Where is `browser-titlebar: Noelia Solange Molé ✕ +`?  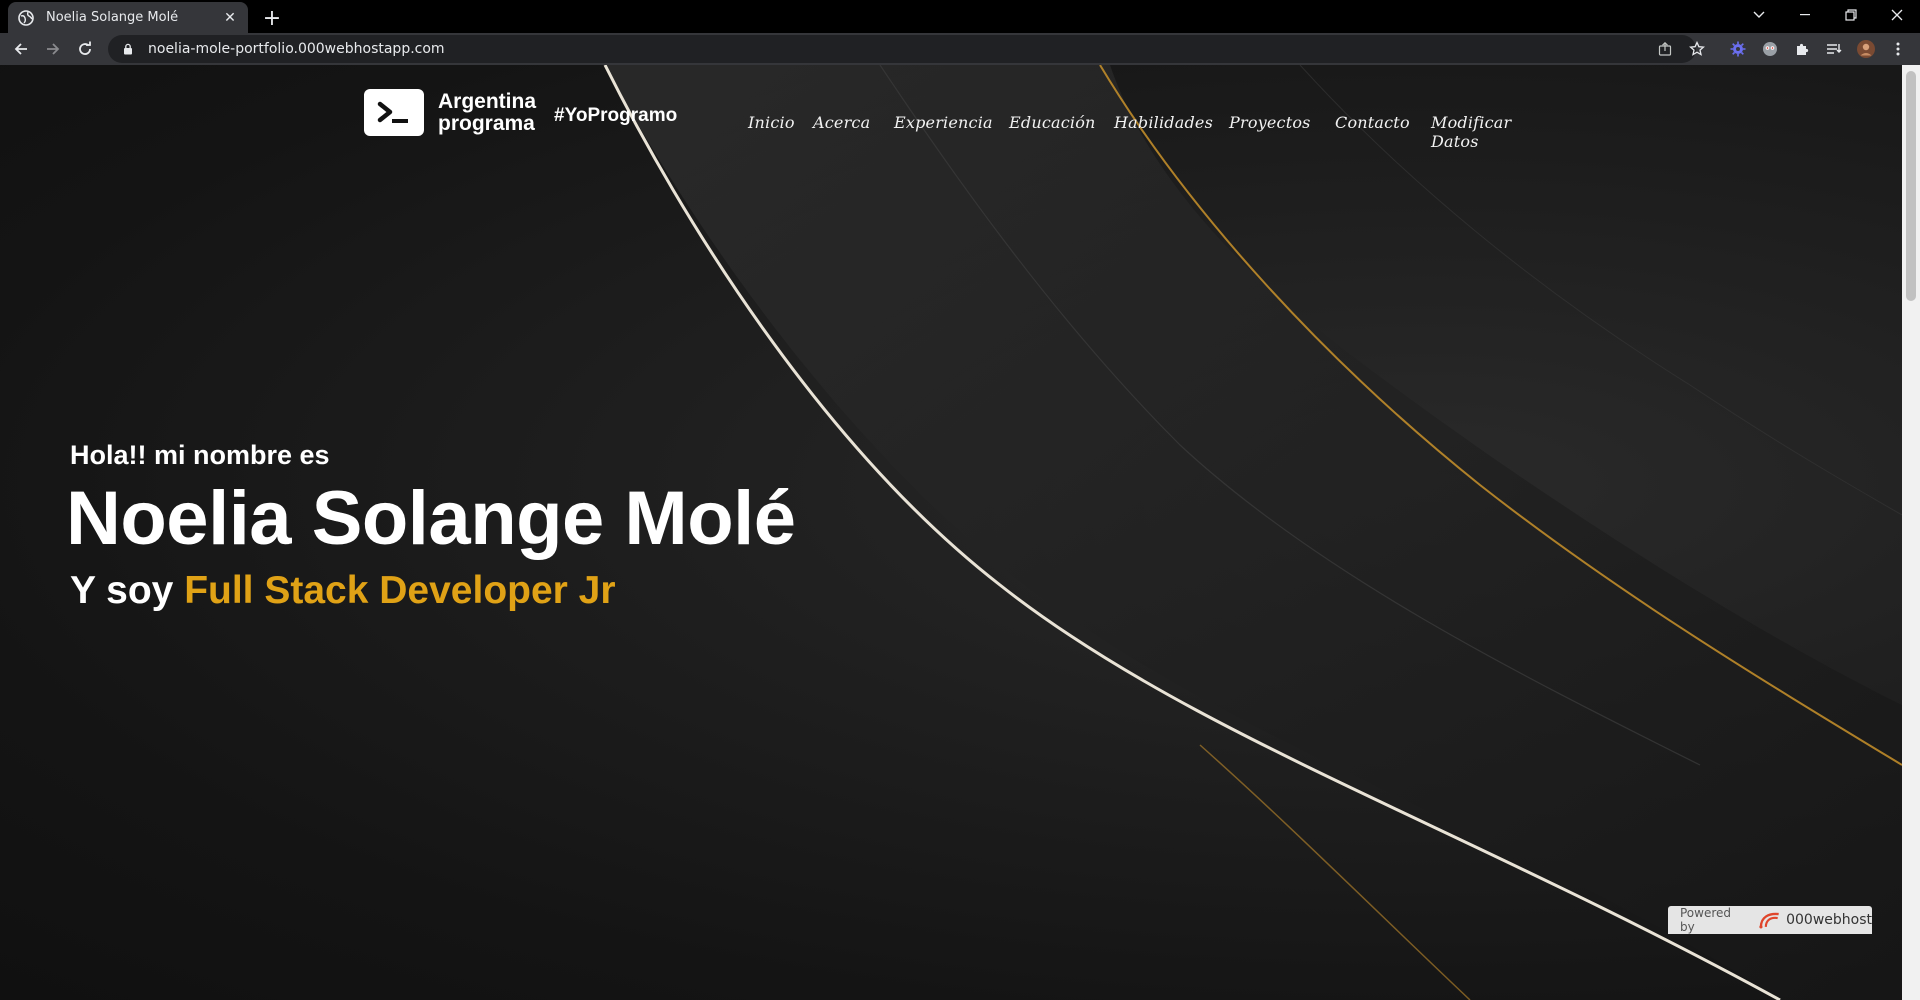 browser-titlebar: Noelia Solange Molé ✕ + is located at coordinates (960, 16).